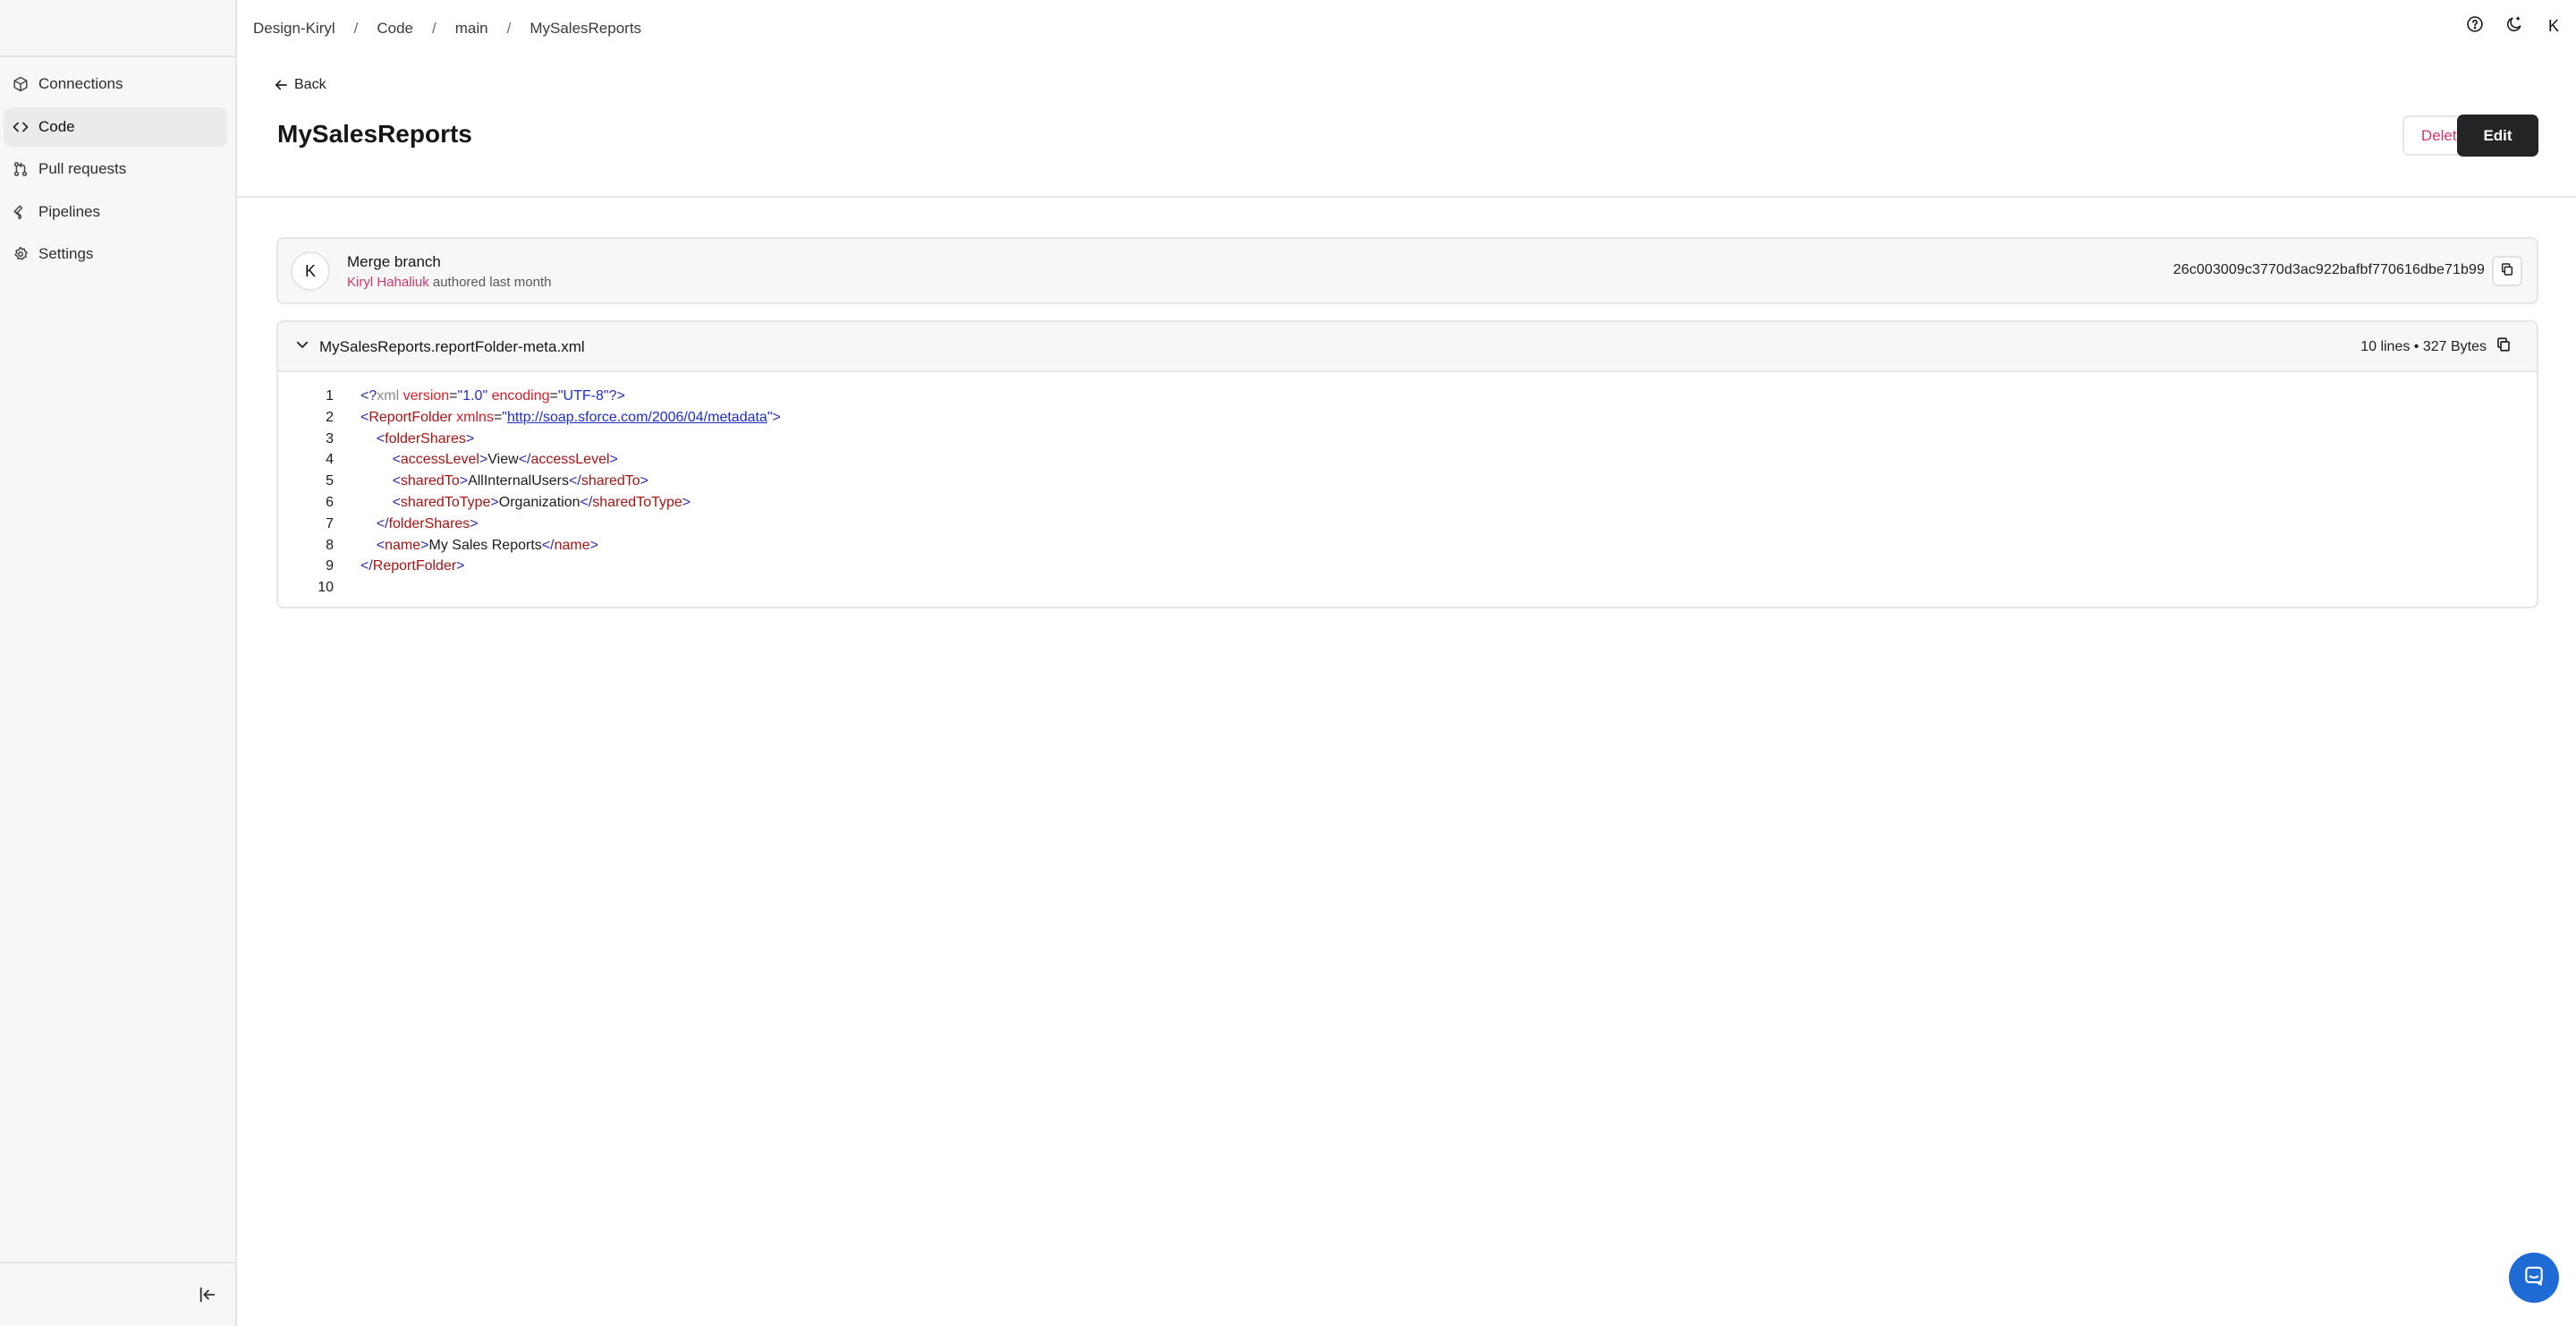  What do you see at coordinates (1406, 127) in the screenshot?
I see `page-header: Back MySalesReports Delete Edit` at bounding box center [1406, 127].